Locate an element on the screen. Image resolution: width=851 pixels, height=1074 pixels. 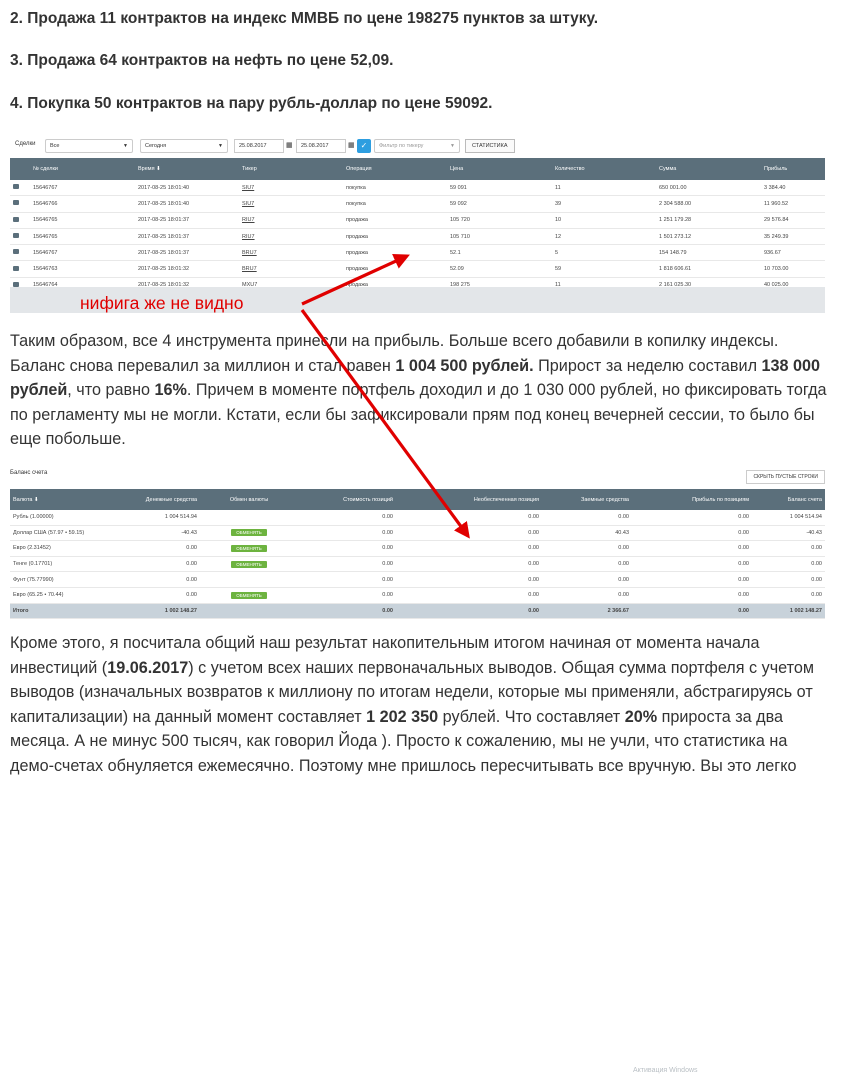
cell-price: 52.1 is located at coordinates (499, 253).